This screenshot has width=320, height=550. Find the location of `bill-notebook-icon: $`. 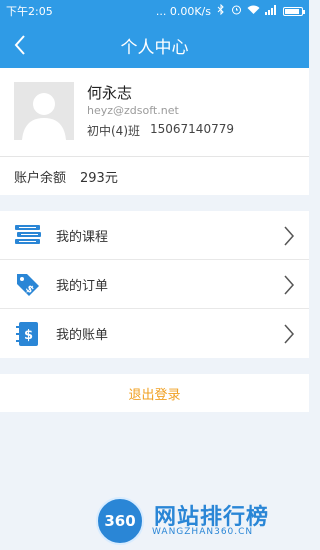

bill-notebook-icon: $ is located at coordinates (28, 334).